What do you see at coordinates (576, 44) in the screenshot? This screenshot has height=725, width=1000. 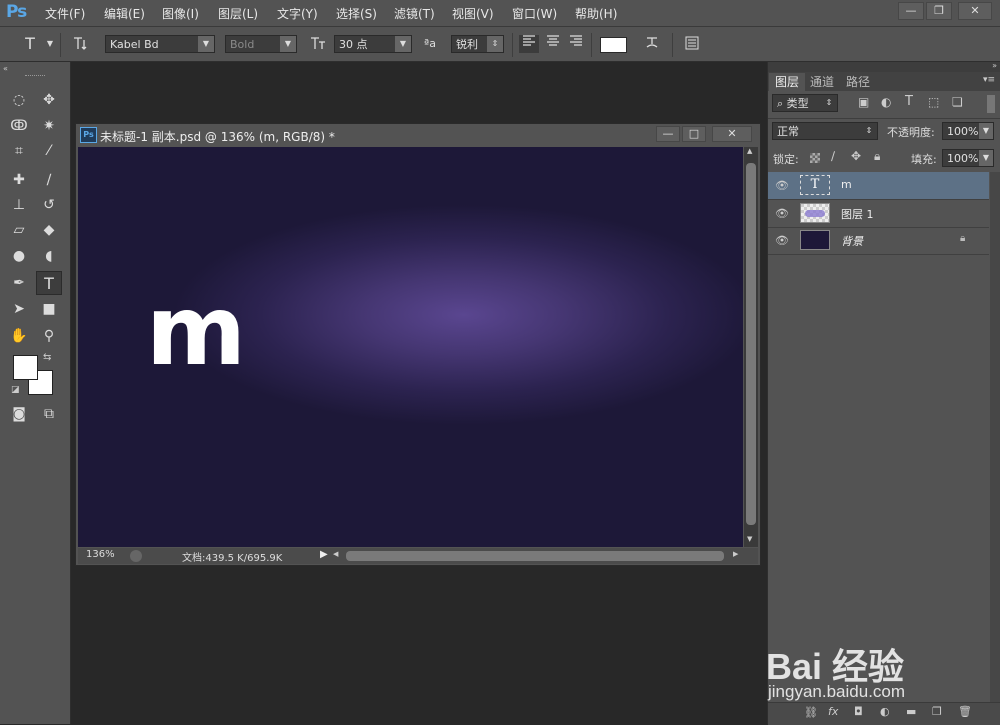 I see `align-right-icon` at bounding box center [576, 44].